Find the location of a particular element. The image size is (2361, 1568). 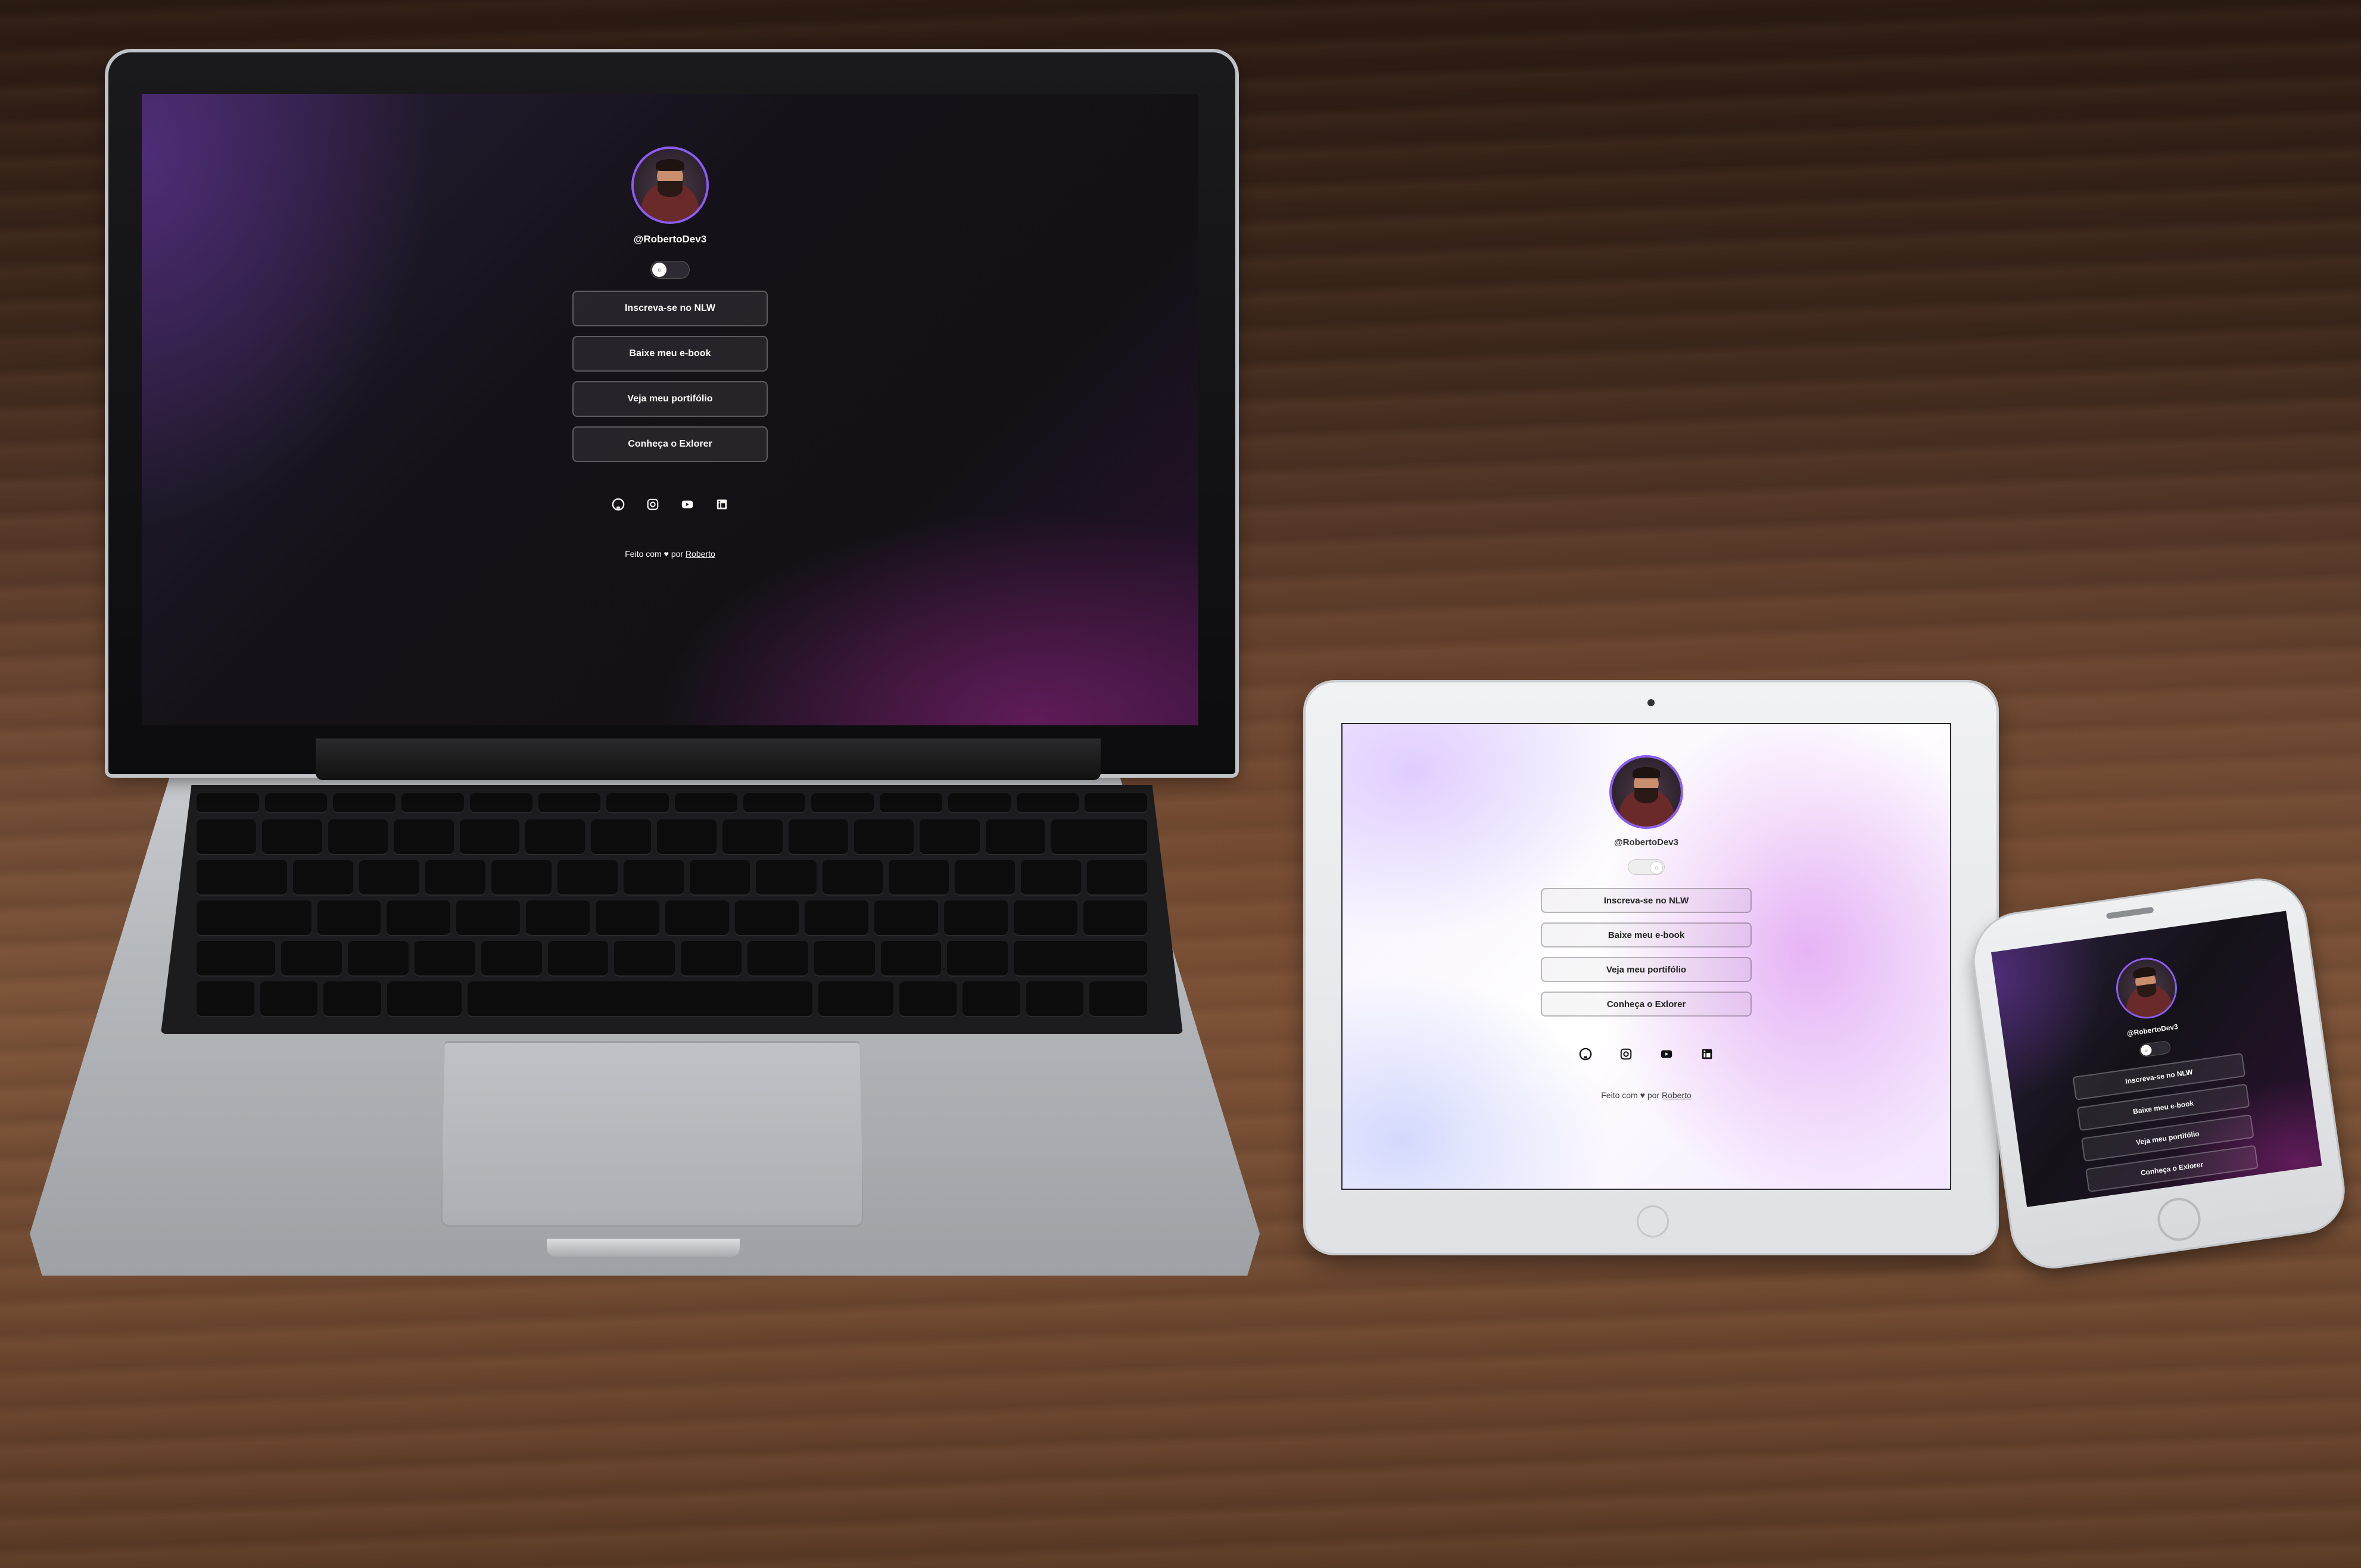

phone-speaker is located at coordinates (2129, 912).